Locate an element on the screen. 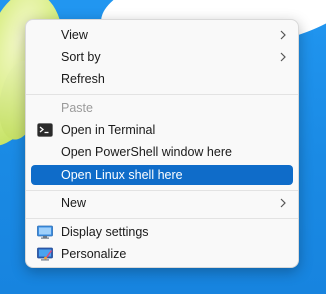 The height and width of the screenshot is (294, 326). menu-item-open-in-terminal: Open in Terminal is located at coordinates (162, 130).